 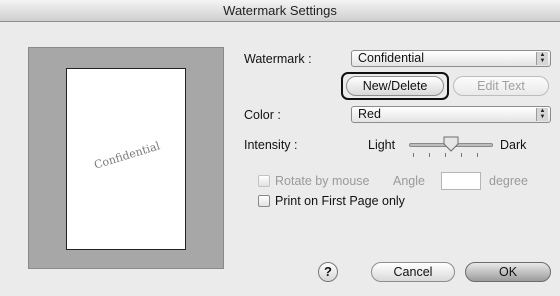 I want to click on print-first-page-label: Print on First Page only, so click(x=340, y=201).